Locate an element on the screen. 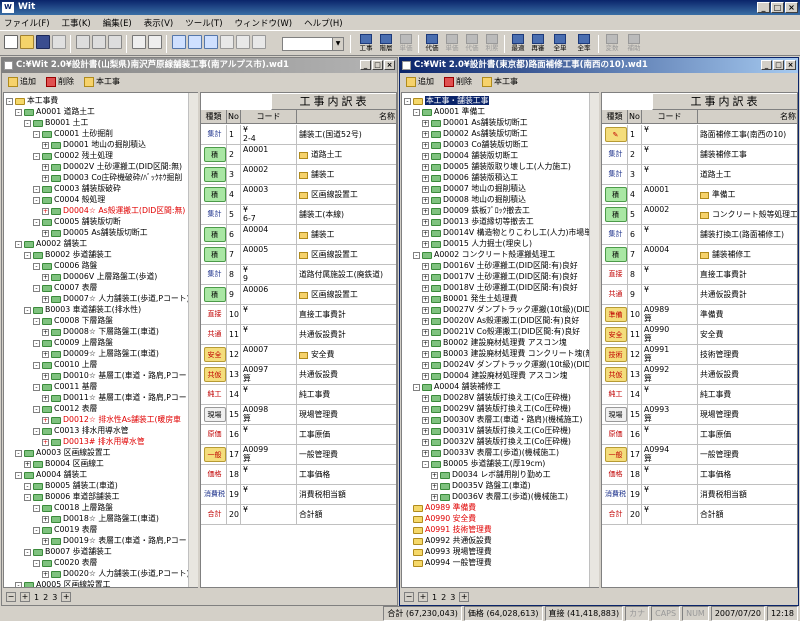  row-code: A0994 算 is located at coordinates (670, 454).